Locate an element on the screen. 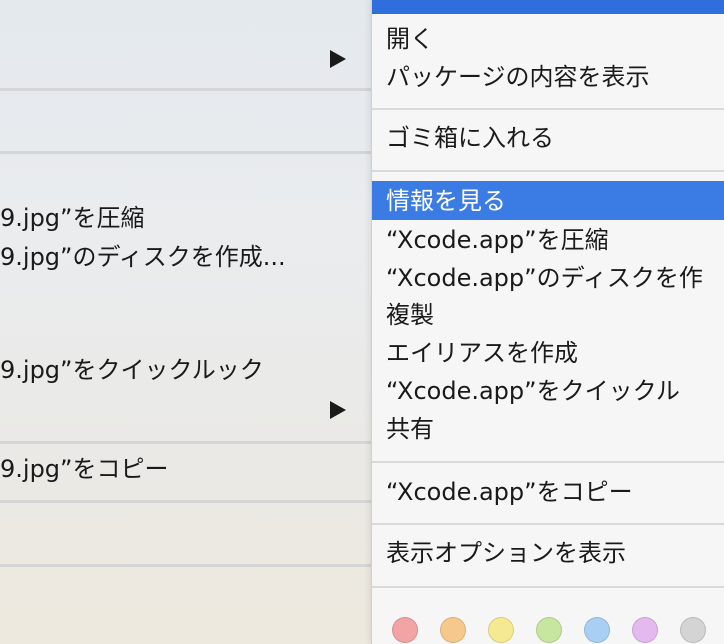  menu-item-quick-look: “Xcode.app”をクイックル is located at coordinates (533, 391).